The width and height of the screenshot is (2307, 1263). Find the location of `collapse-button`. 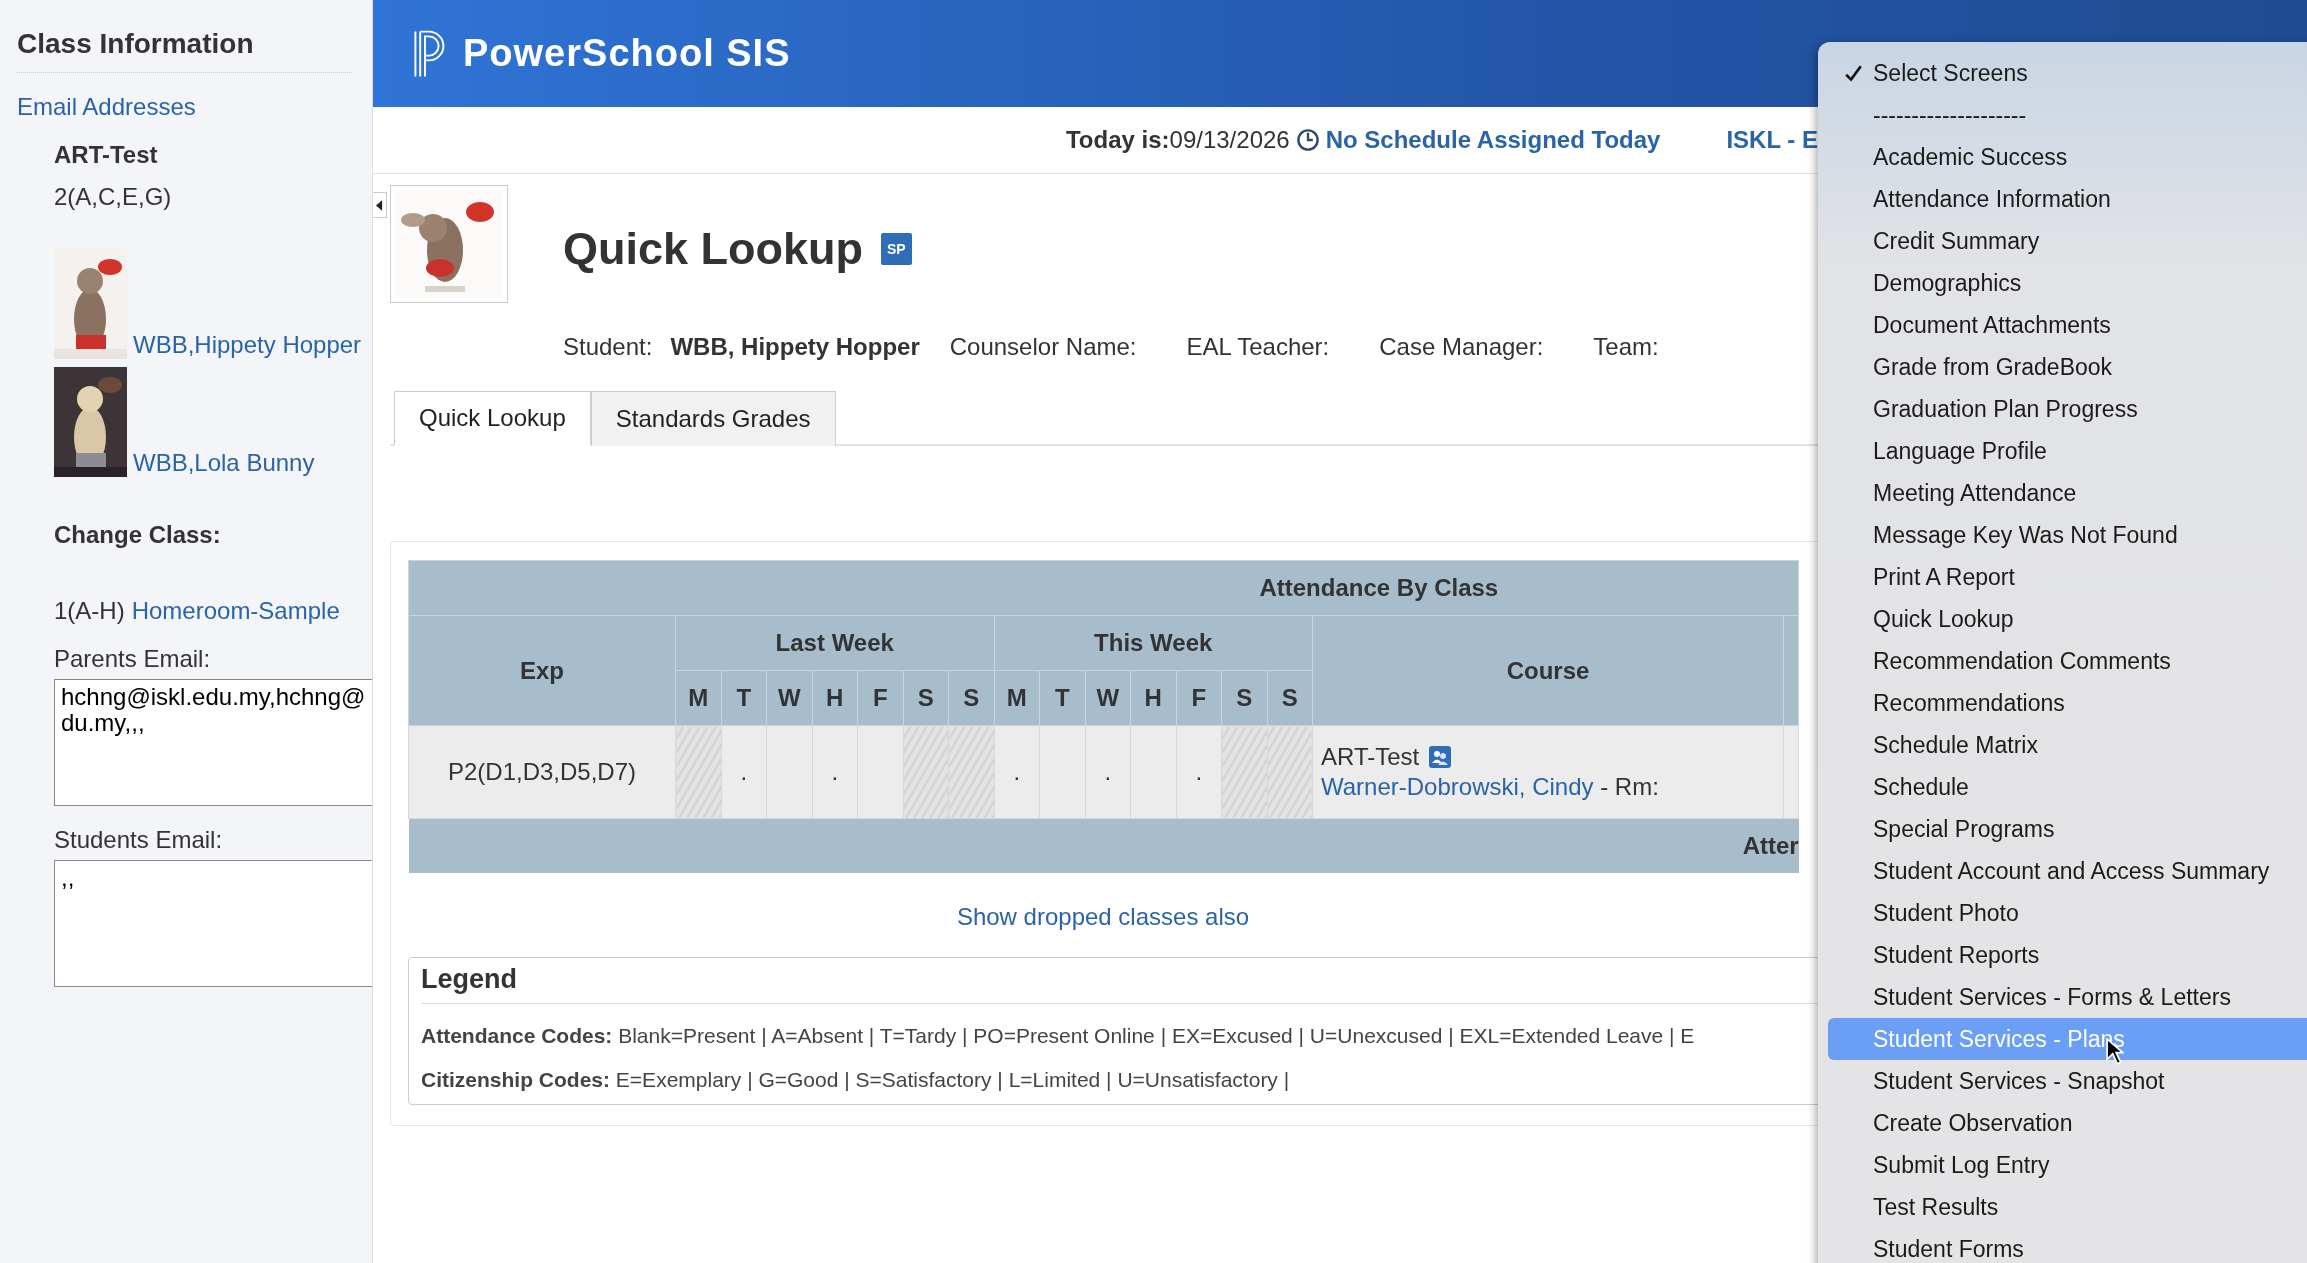

collapse-button is located at coordinates (380, 205).